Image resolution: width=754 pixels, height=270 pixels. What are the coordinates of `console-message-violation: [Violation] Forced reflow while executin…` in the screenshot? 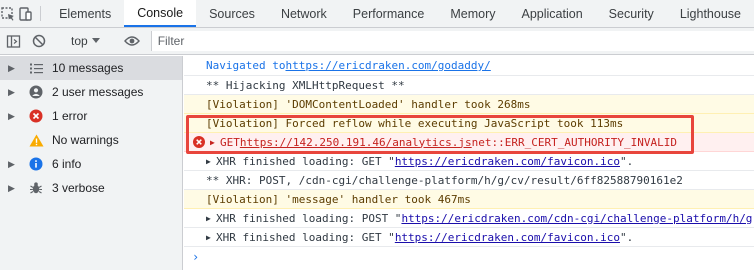 It's located at (469, 123).